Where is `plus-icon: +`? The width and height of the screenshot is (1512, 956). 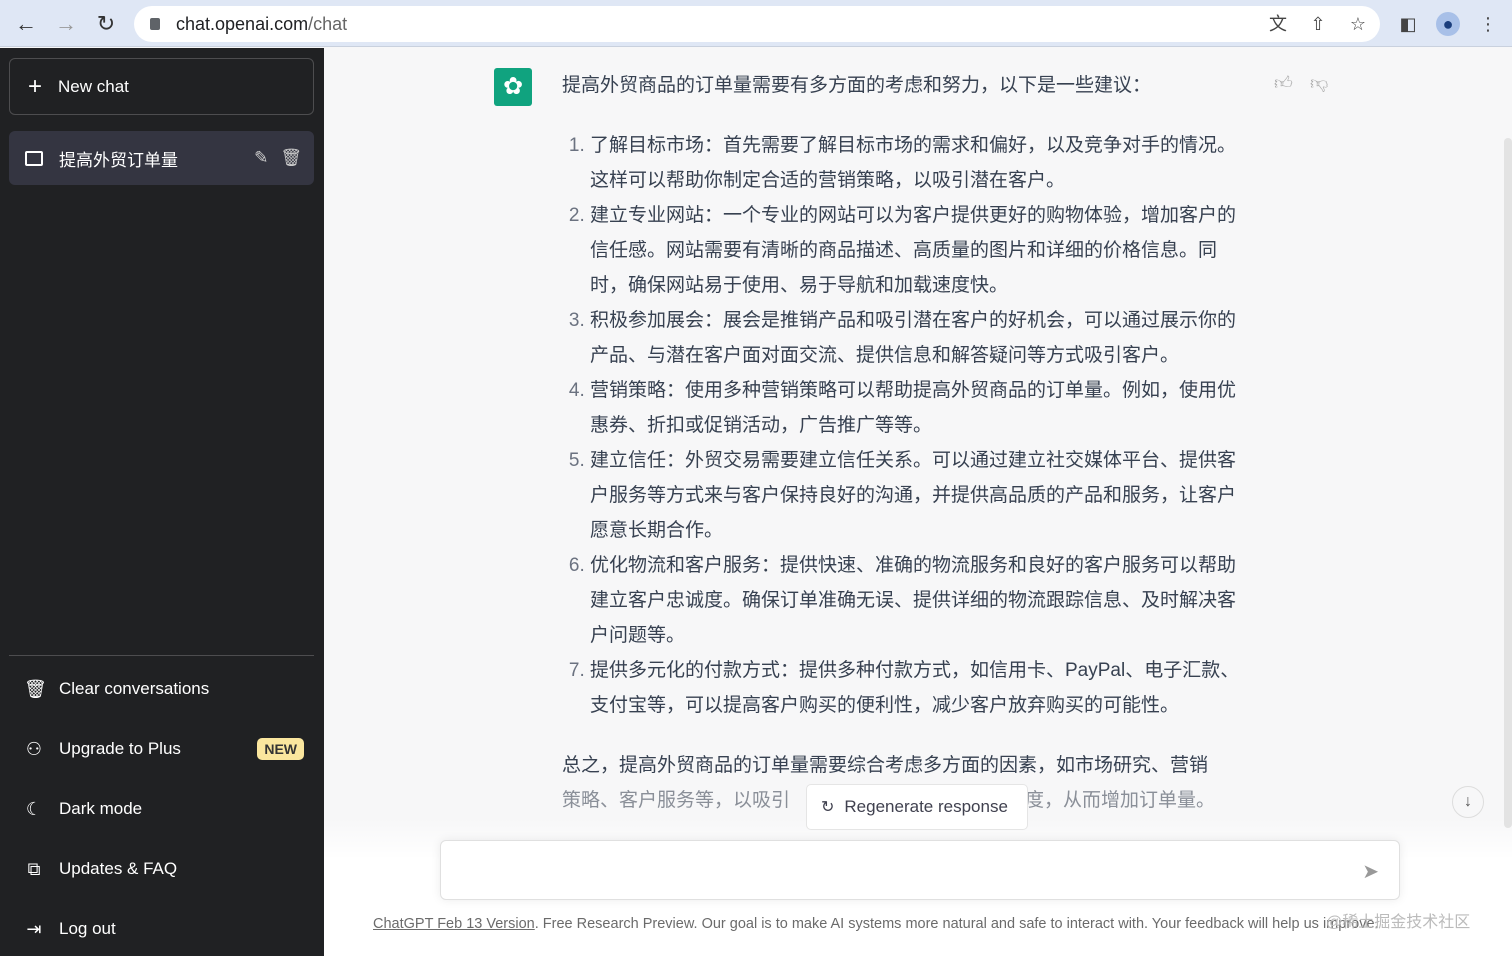 plus-icon: + is located at coordinates (35, 86).